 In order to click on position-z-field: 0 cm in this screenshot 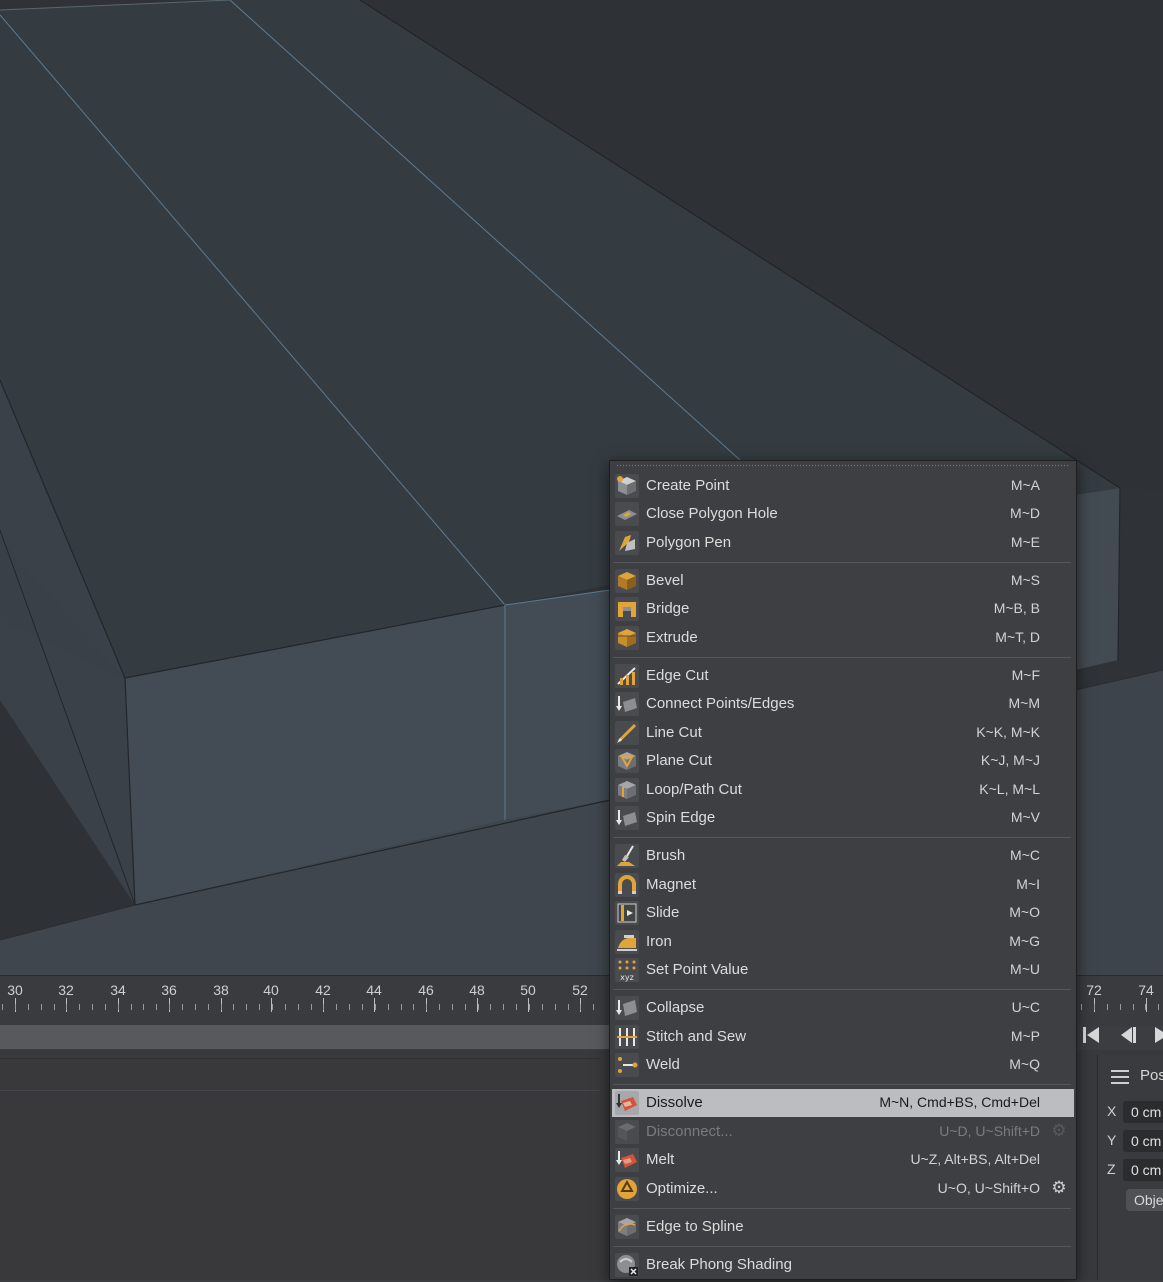, I will do `click(1143, 1170)`.